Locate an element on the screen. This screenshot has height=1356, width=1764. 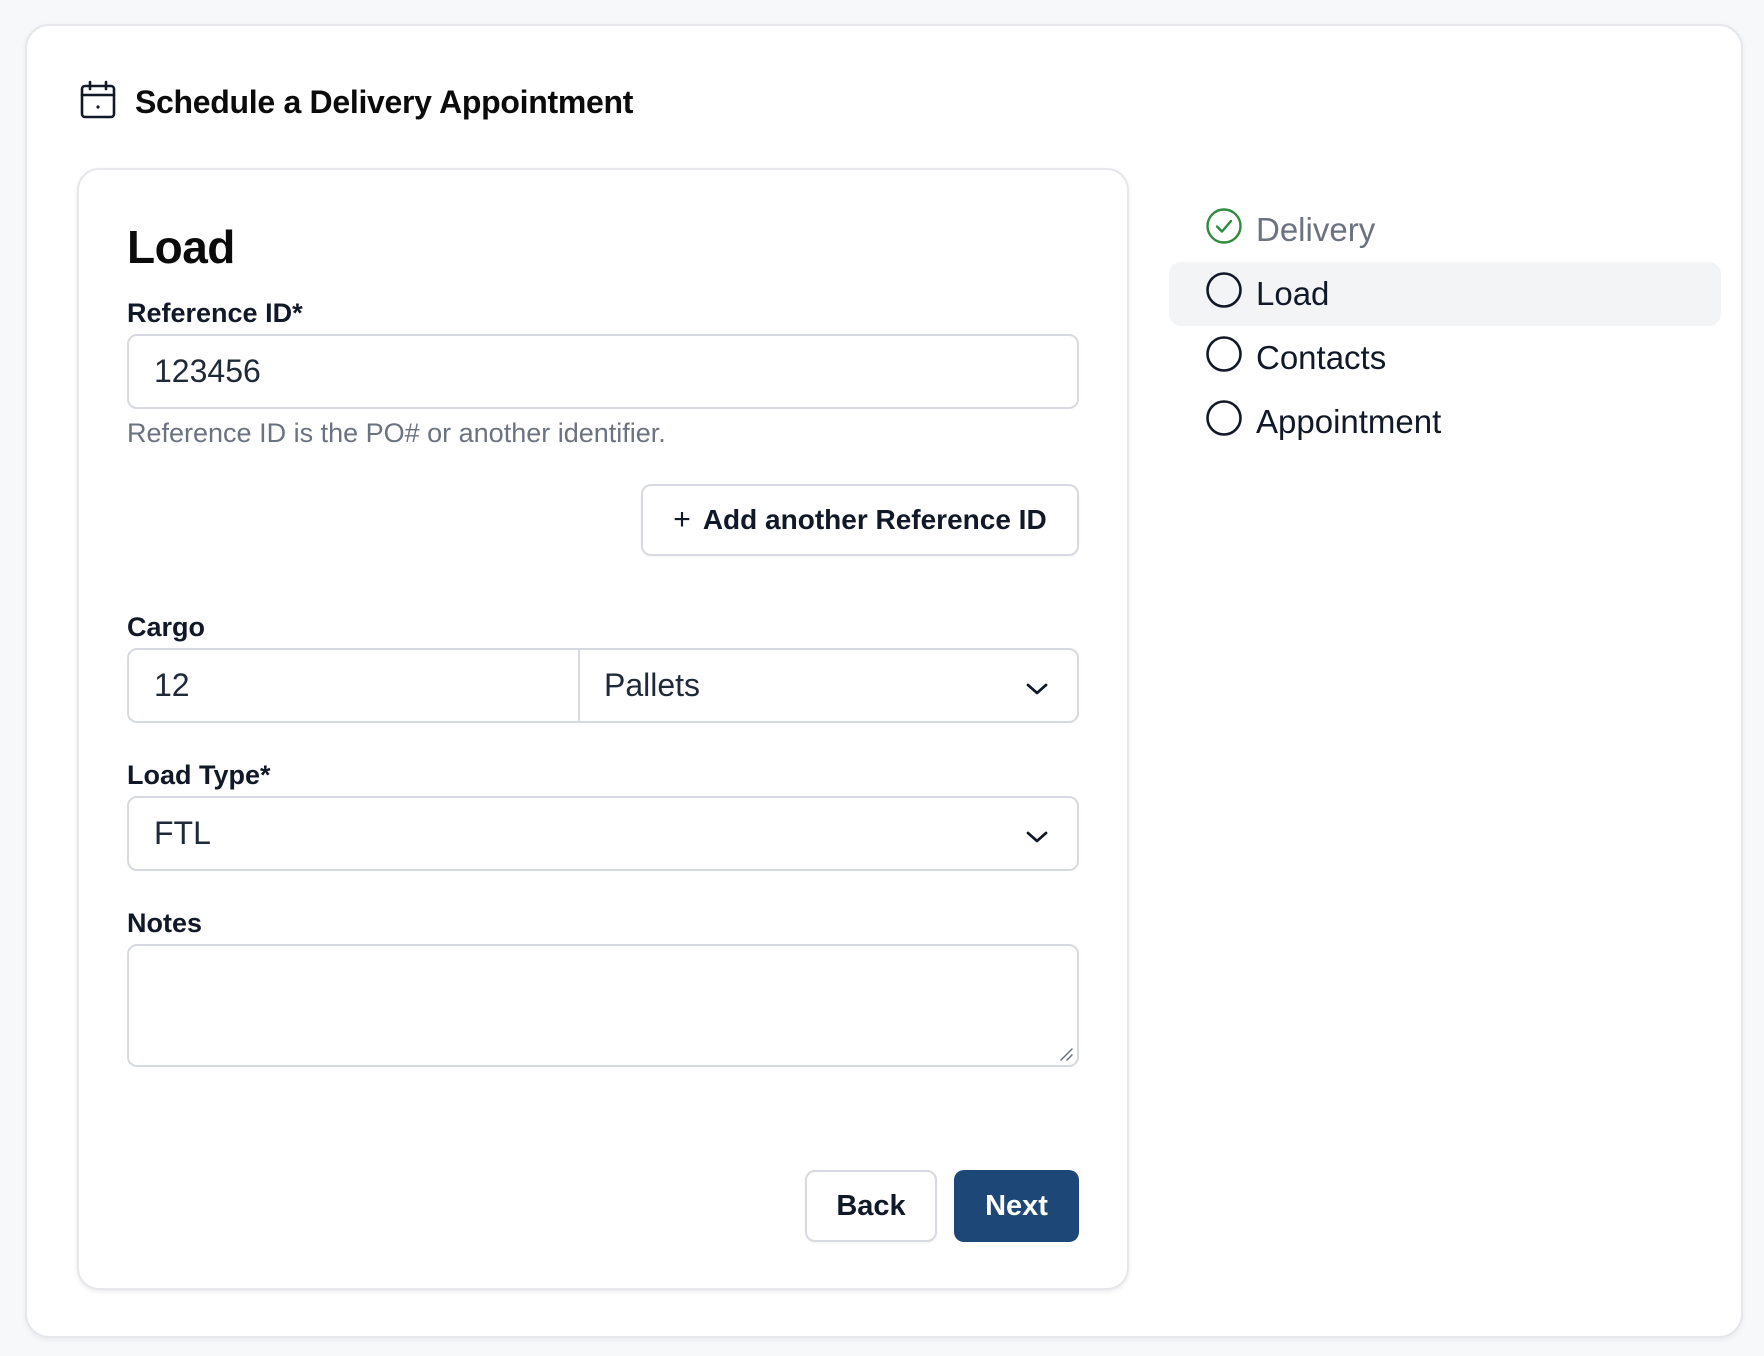
next-button: Next is located at coordinates (1016, 1206).